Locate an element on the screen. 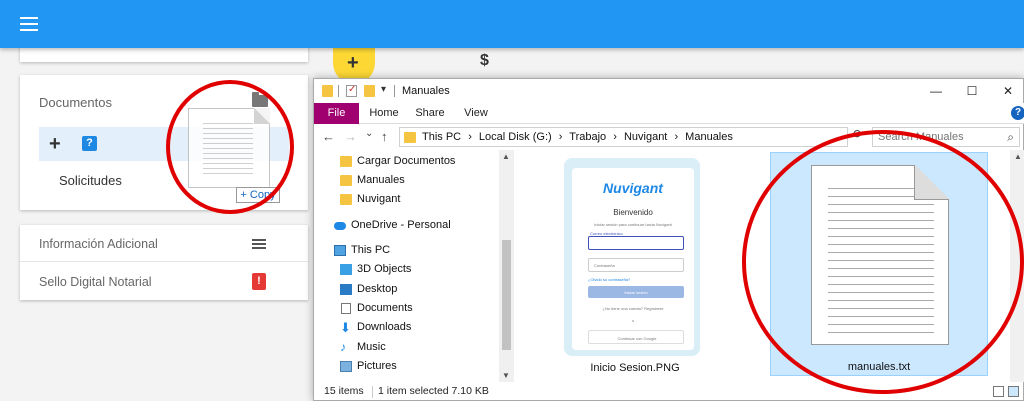  details-view-icon is located at coordinates (998, 391).